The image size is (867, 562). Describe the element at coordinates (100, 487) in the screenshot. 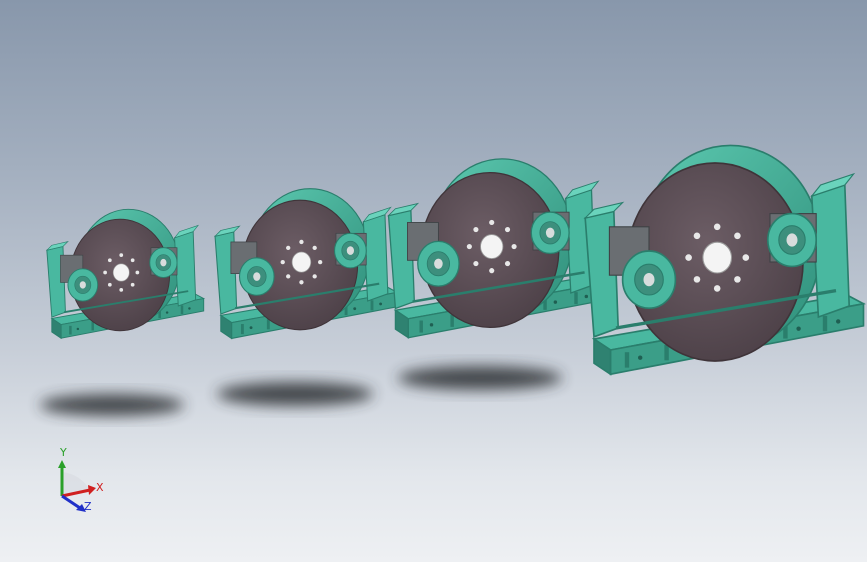

I see `x-axis-label: X` at that location.